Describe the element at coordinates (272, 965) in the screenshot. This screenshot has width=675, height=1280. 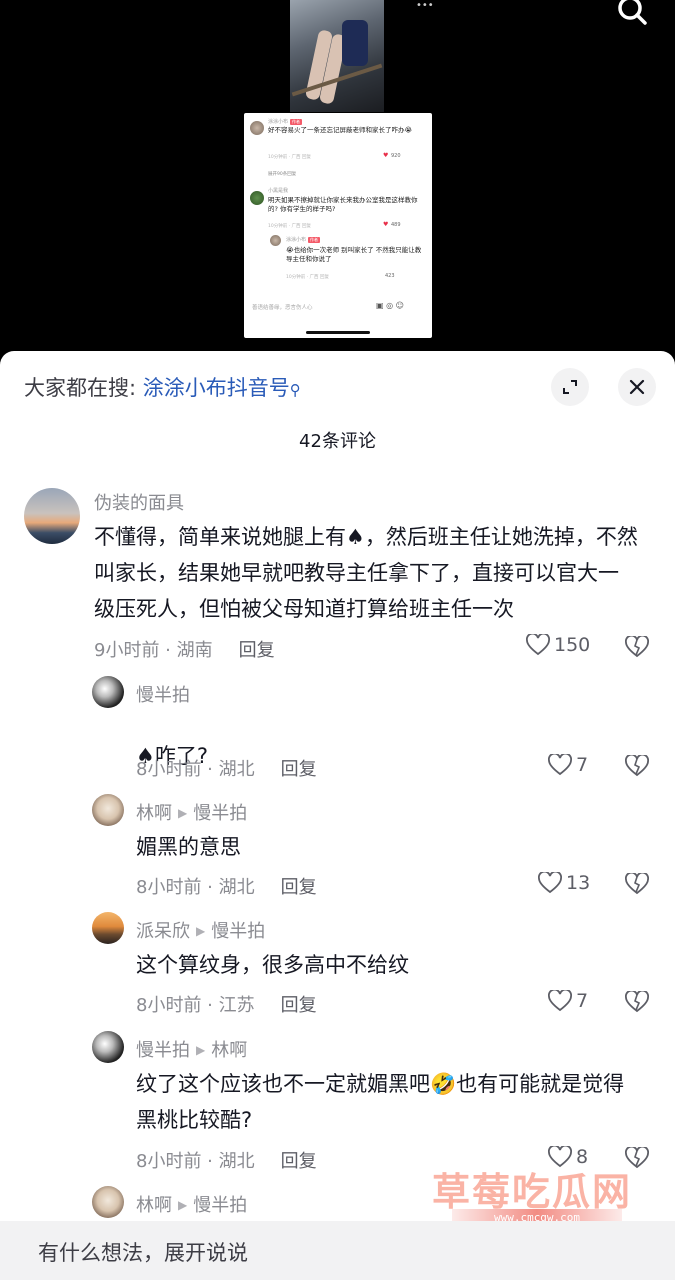
I see `comment-text: 这个算纹身，很多高中不给纹` at that location.